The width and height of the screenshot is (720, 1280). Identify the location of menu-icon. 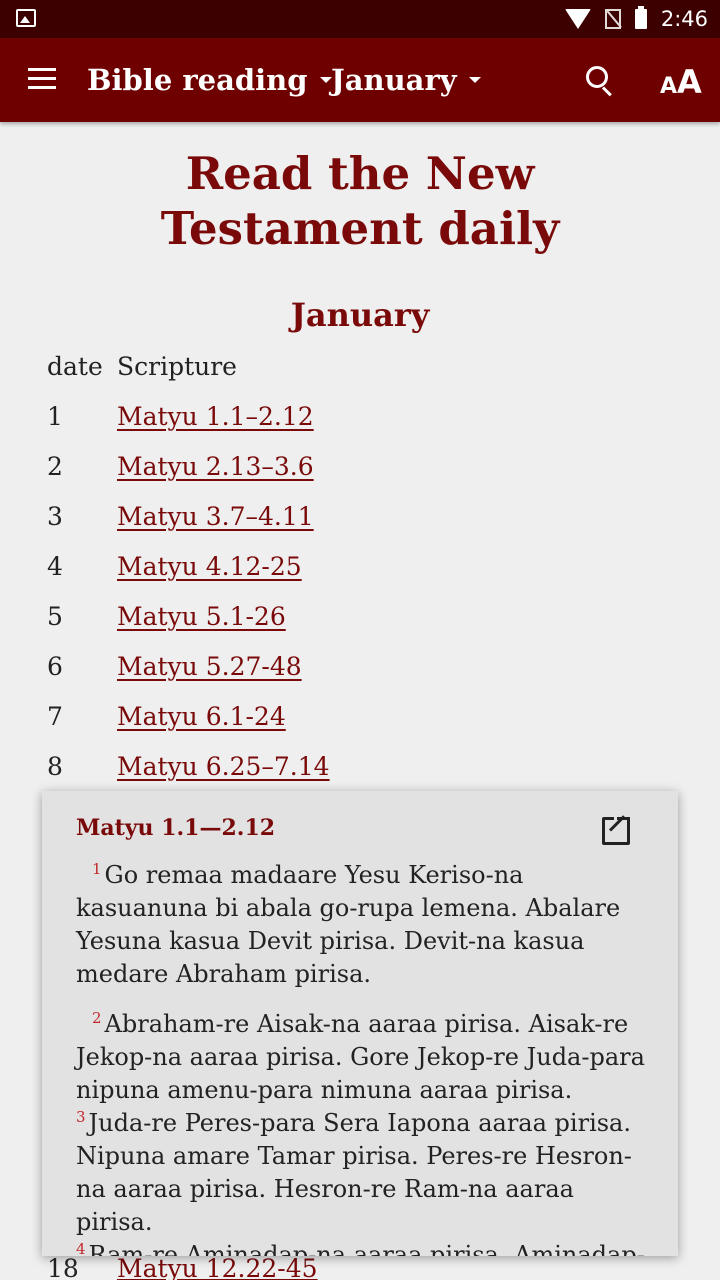
(42, 79).